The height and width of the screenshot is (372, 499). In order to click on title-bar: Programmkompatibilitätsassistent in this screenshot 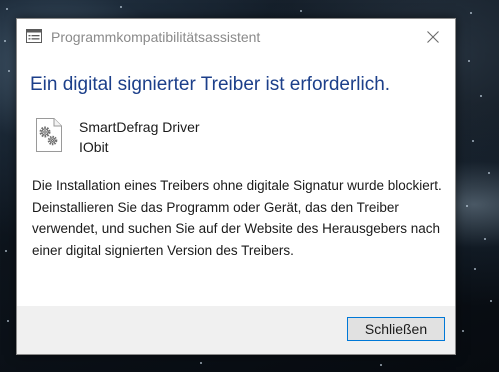, I will do `click(236, 37)`.